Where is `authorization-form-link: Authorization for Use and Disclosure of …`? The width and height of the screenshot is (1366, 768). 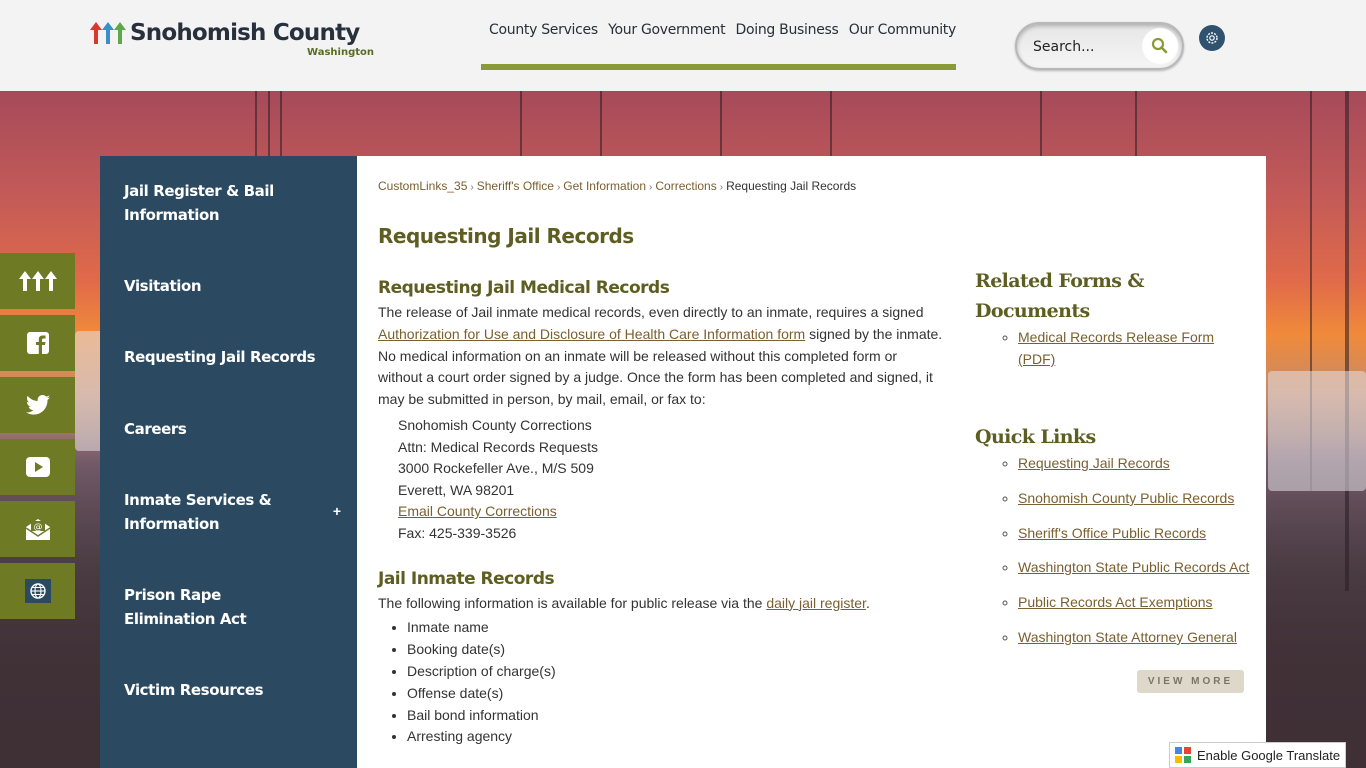
authorization-form-link: Authorization for Use and Disclosure of … is located at coordinates (591, 334).